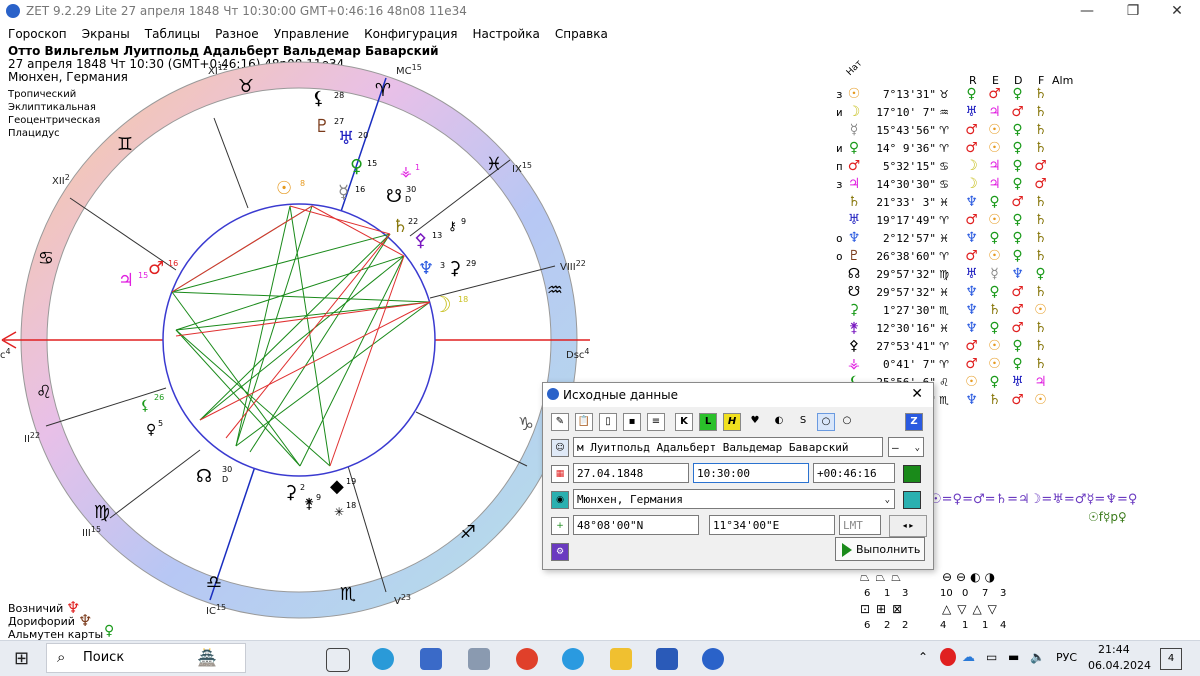 The height and width of the screenshot is (676, 1200). Describe the element at coordinates (914, 422) in the screenshot. I see `z-button: Z` at that location.